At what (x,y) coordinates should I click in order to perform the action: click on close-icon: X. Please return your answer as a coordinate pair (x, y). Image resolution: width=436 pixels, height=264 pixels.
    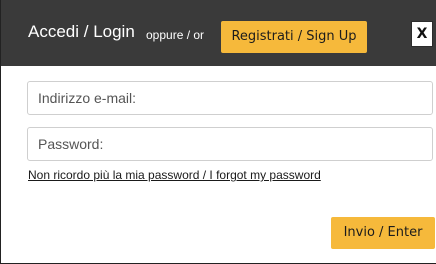
    Looking at the image, I should click on (422, 34).